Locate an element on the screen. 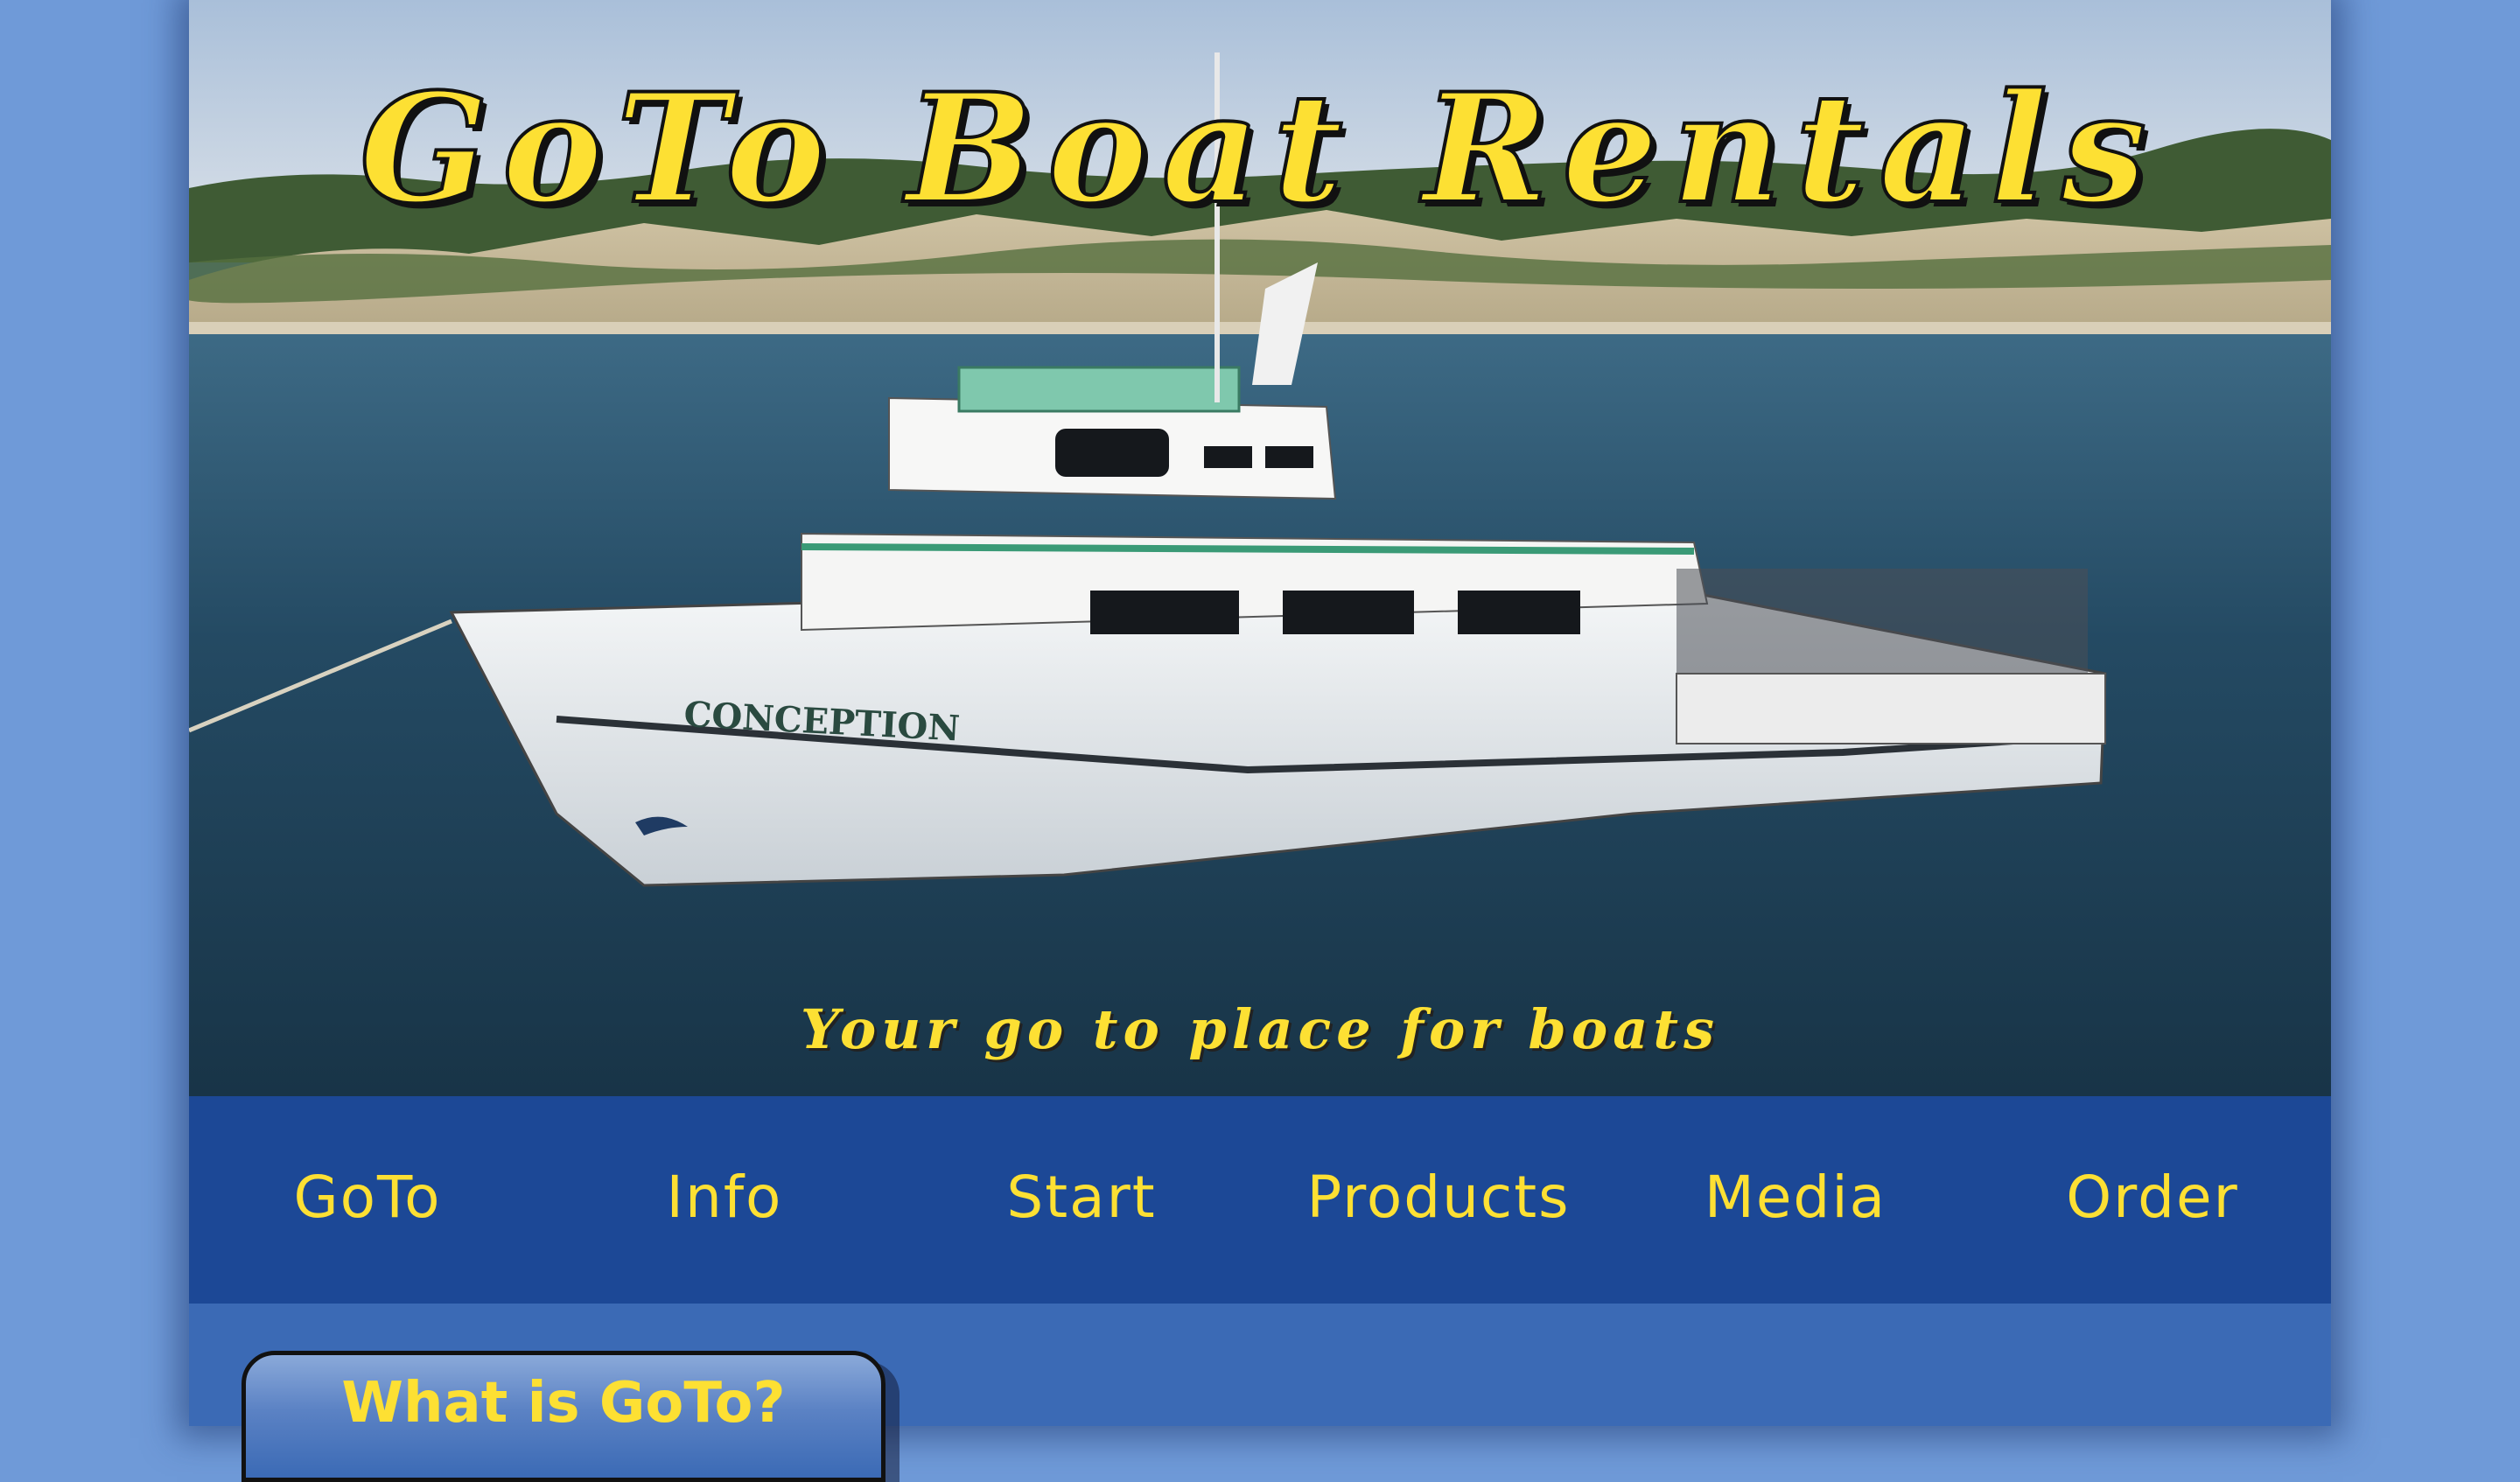 This screenshot has height=1482, width=2520. what-is-goto-card: What is GoTo? is located at coordinates (564, 1416).